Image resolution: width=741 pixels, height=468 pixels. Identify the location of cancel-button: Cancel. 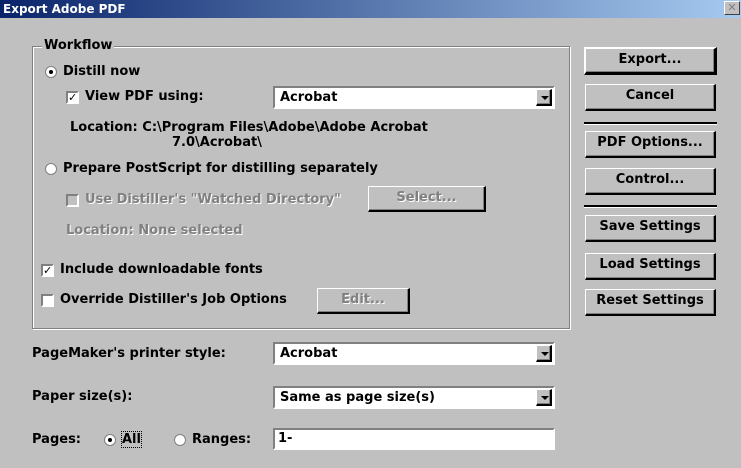
(650, 97).